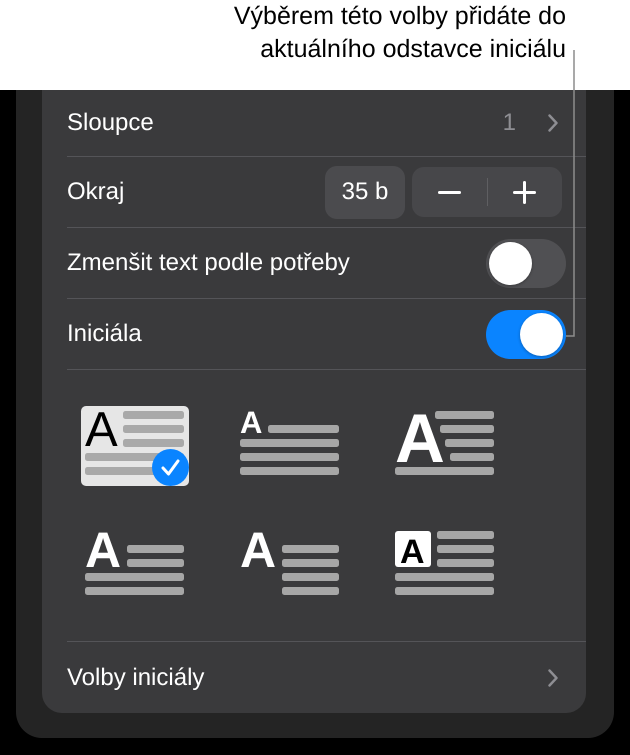  I want to click on plus-icon, so click(524, 192).